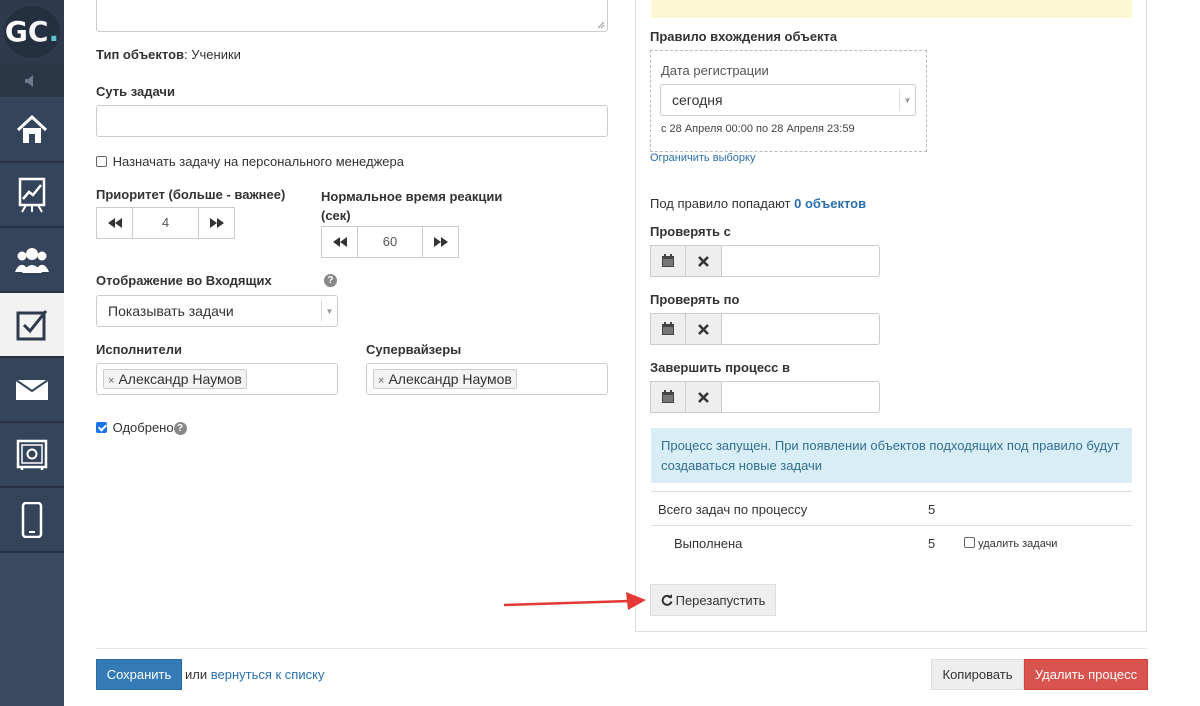 This screenshot has width=1200, height=706. Describe the element at coordinates (969, 542) in the screenshot. I see `delete-tasks-checkbox` at that location.